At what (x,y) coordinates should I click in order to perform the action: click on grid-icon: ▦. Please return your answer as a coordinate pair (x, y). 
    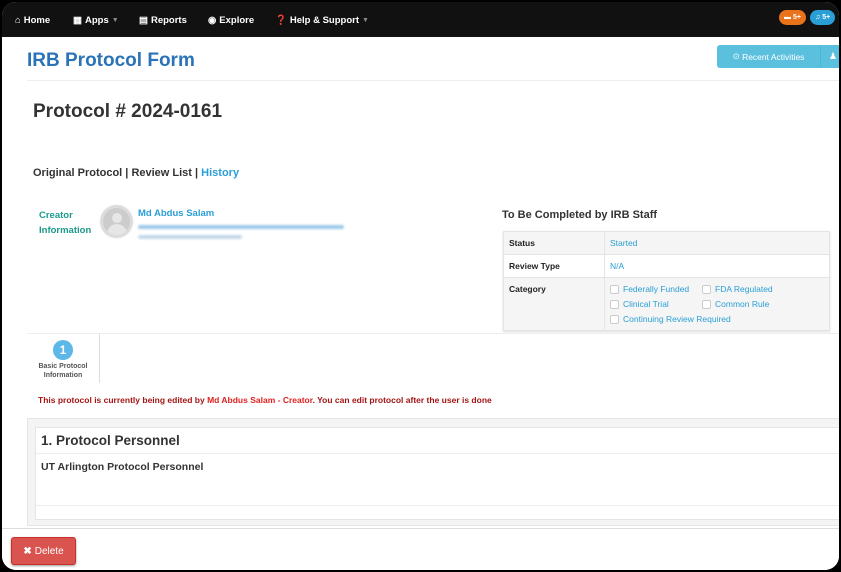
    Looking at the image, I should click on (77, 20).